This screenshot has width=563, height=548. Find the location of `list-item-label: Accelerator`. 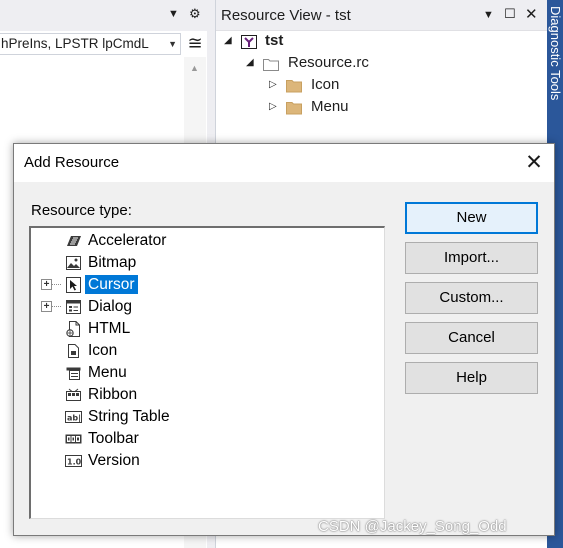

list-item-label: Accelerator is located at coordinates (127, 240).